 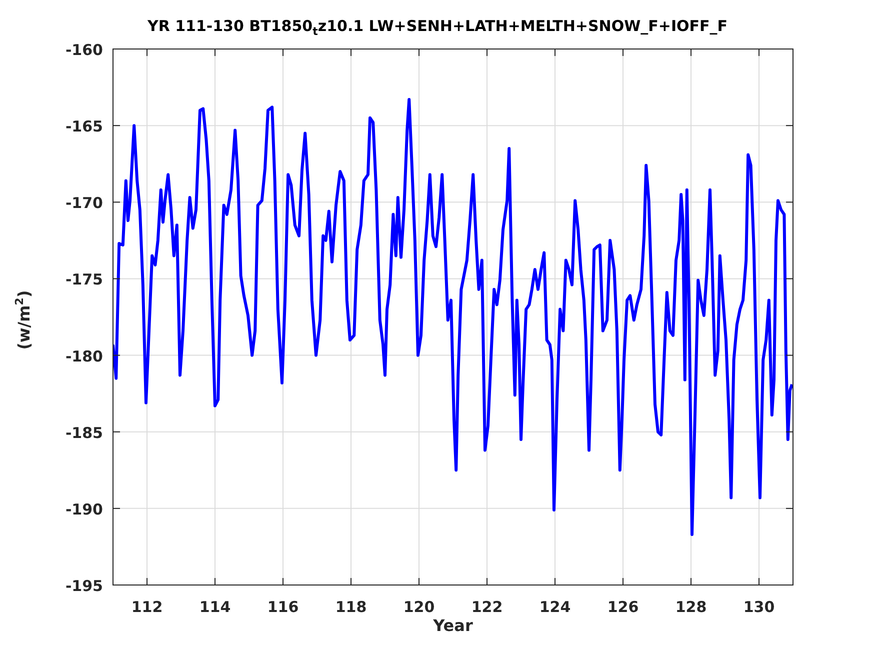 What do you see at coordinates (84, 127) in the screenshot?
I see `tick-label: -165` at bounding box center [84, 127].